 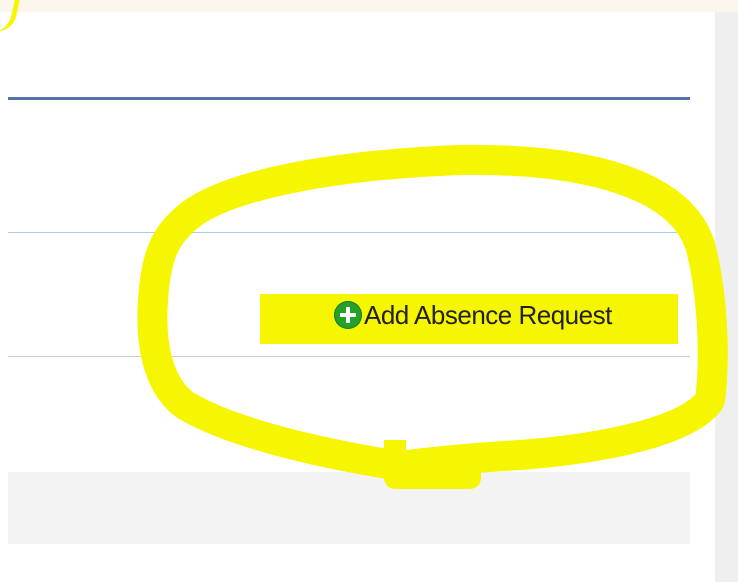 What do you see at coordinates (488, 314) in the screenshot?
I see `add-absence-request-label: Add Absence Request` at bounding box center [488, 314].